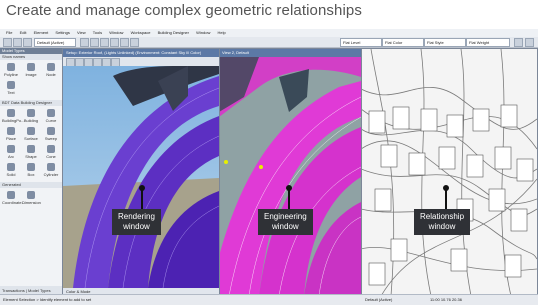  Describe the element at coordinates (7, 42) in the screenshot. I see `new-file-icon` at that location.